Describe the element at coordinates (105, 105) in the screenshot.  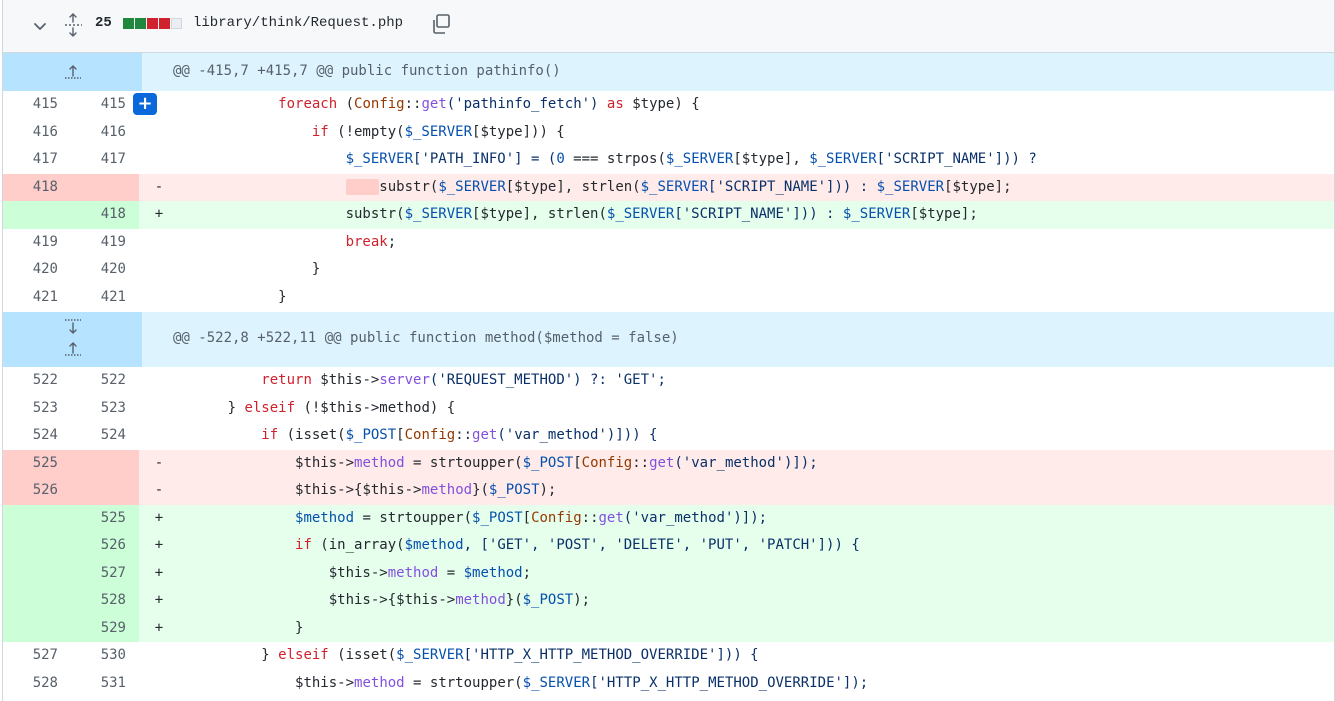
I see `new-line-number: 415` at that location.